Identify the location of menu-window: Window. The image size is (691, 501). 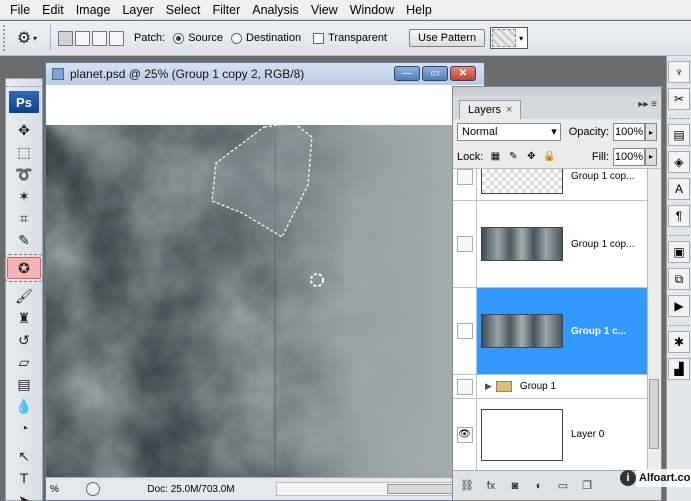
(372, 10).